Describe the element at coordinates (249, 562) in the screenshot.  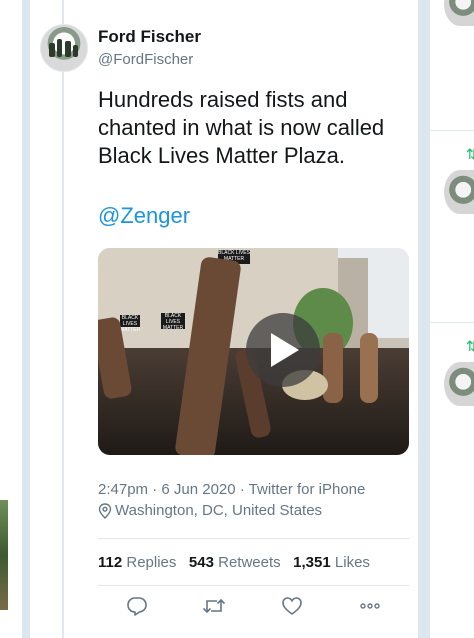
I see `retweets-label: Retweets` at that location.